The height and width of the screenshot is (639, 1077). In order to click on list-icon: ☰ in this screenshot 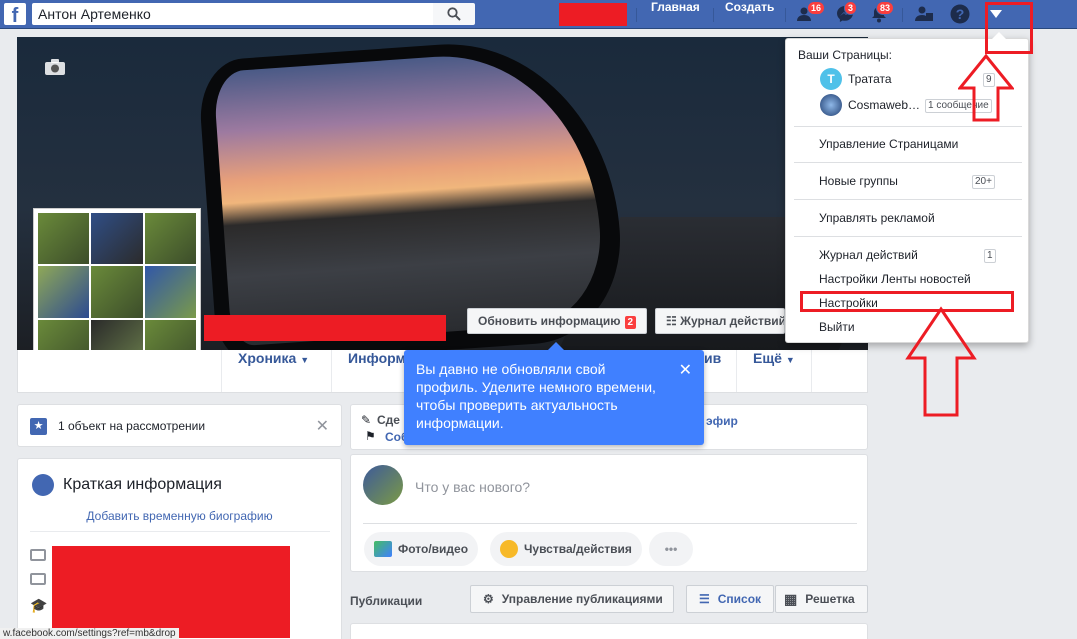, I will do `click(704, 599)`.